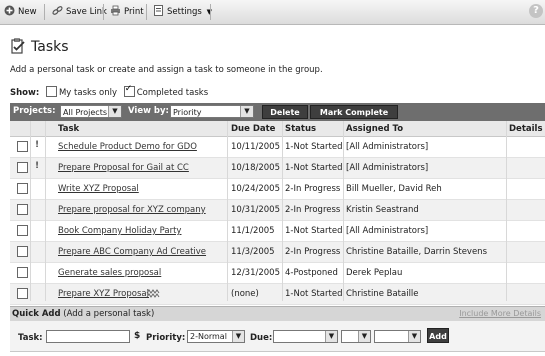  Describe the element at coordinates (212, 111) in the screenshot. I see `view-by-select: Priority ▼` at that location.